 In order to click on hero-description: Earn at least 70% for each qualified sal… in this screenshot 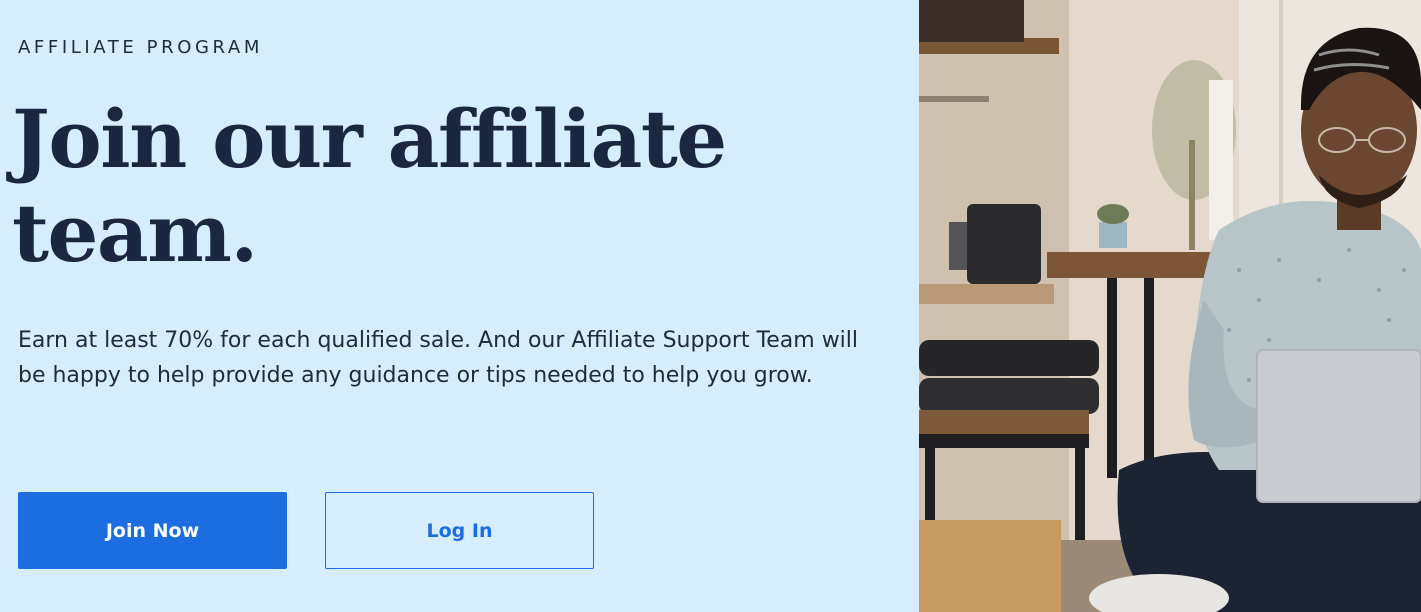, I will do `click(438, 358)`.